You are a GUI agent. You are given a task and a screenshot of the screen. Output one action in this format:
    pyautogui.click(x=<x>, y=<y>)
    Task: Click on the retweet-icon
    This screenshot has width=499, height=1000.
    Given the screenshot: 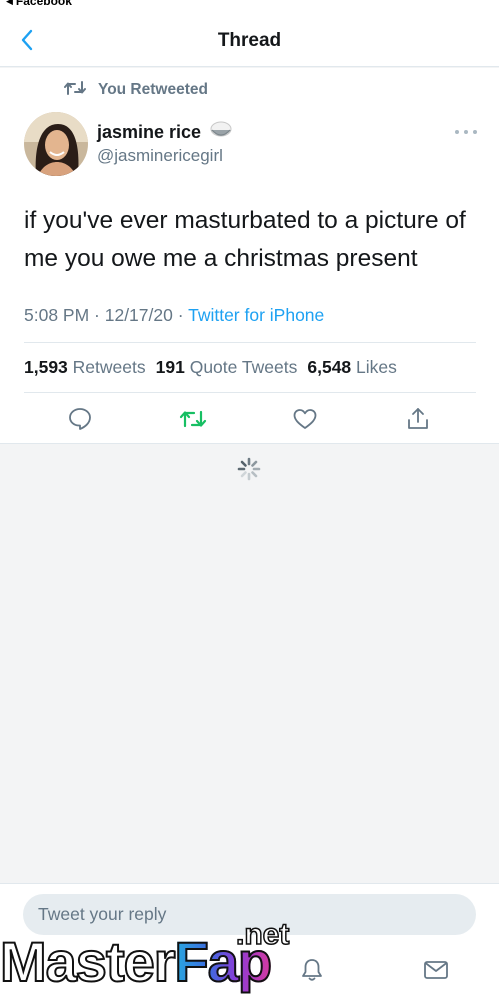 What is the action you would take?
    pyautogui.click(x=75, y=90)
    